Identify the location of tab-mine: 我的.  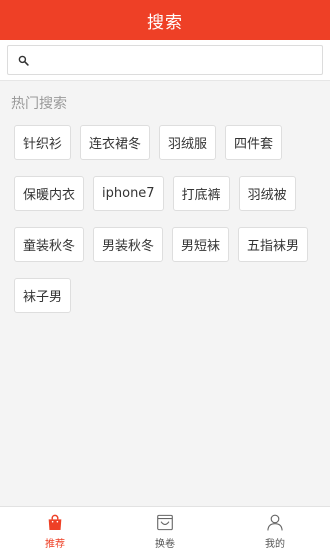
(275, 528).